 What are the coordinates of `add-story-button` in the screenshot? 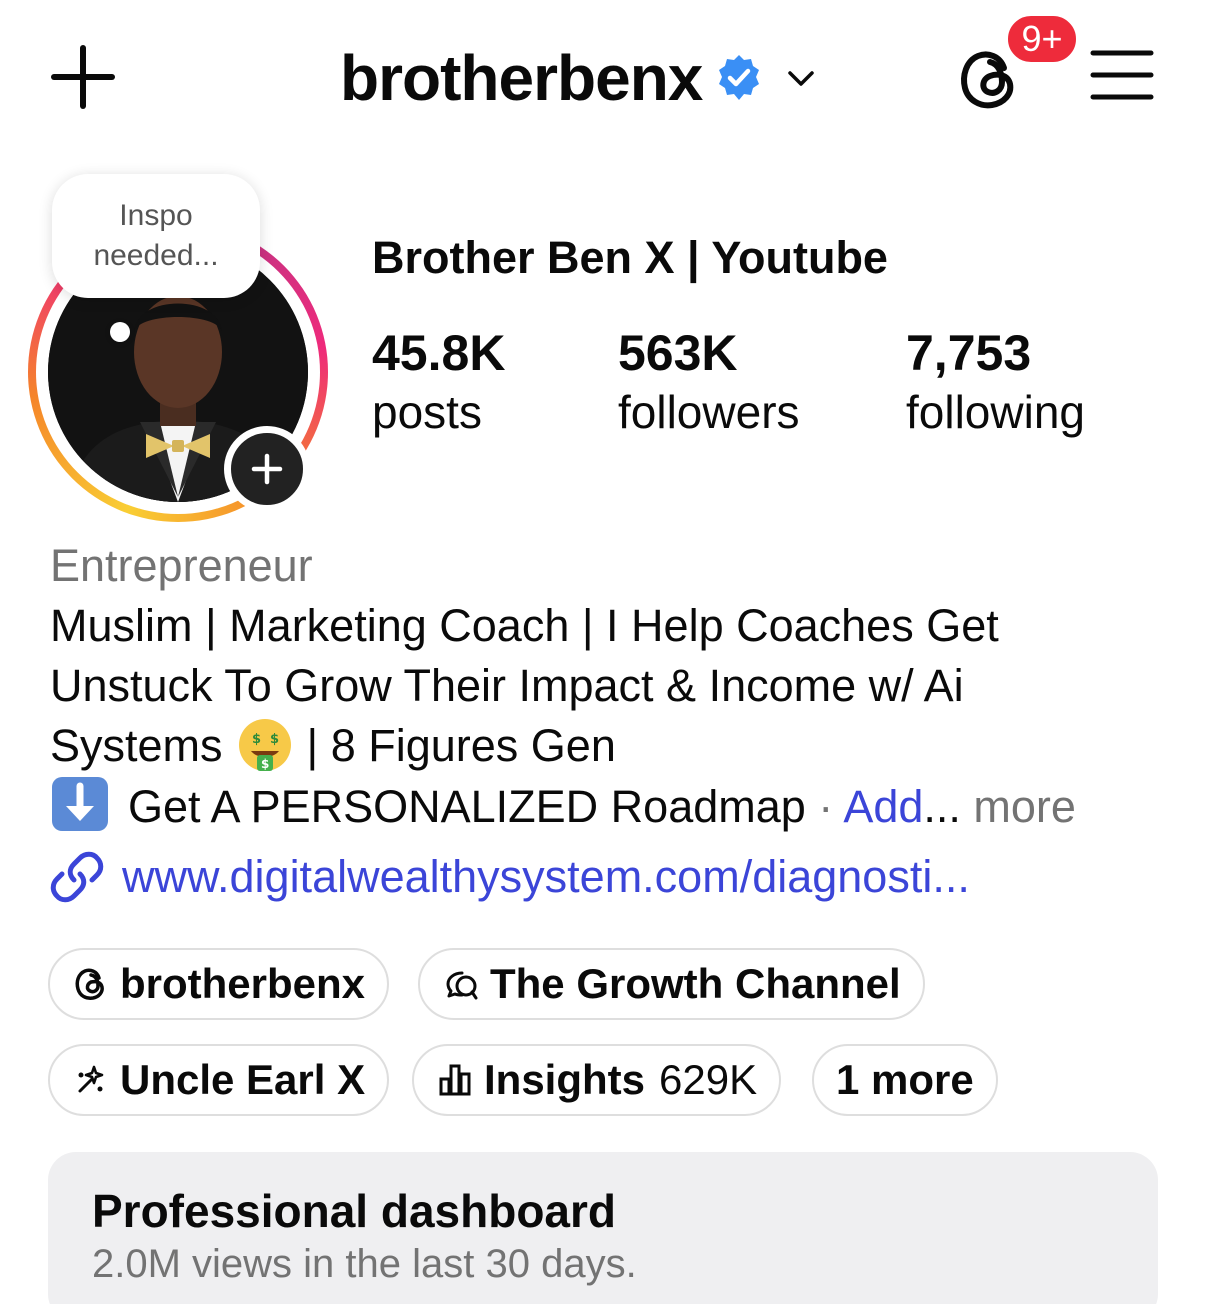 It's located at (267, 469).